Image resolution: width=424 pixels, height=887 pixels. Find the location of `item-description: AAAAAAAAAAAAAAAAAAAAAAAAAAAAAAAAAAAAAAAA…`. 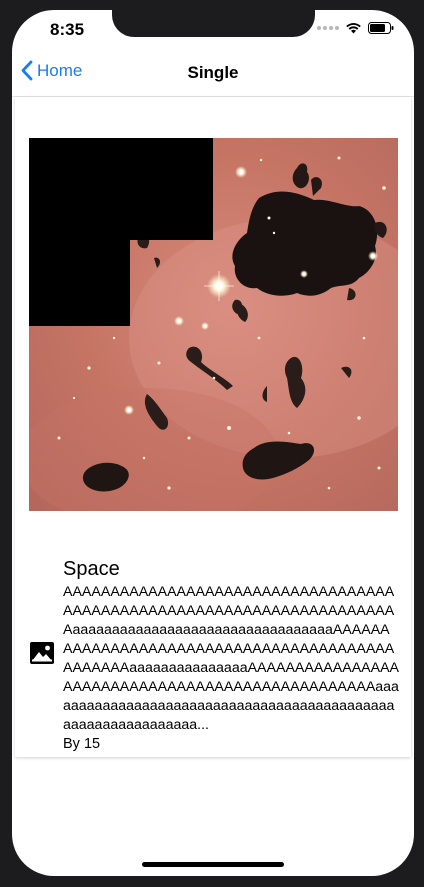

item-description: AAAAAAAAAAAAAAAAAAAAAAAAAAAAAAAAAAAAAAAA… is located at coordinates (231, 658).